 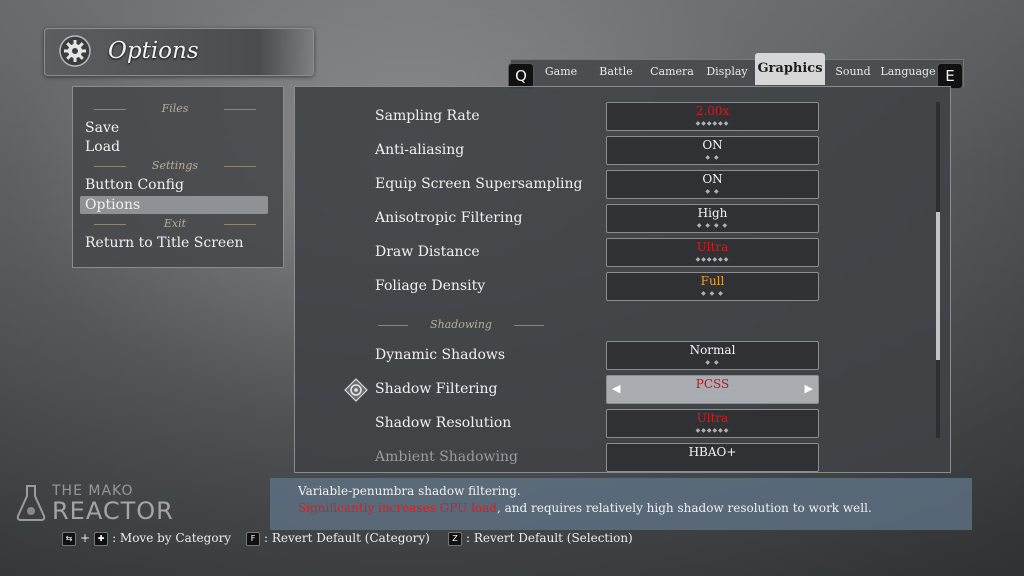 I want to click on footer-revert-category: F : Revert Default (Category), so click(x=338, y=538).